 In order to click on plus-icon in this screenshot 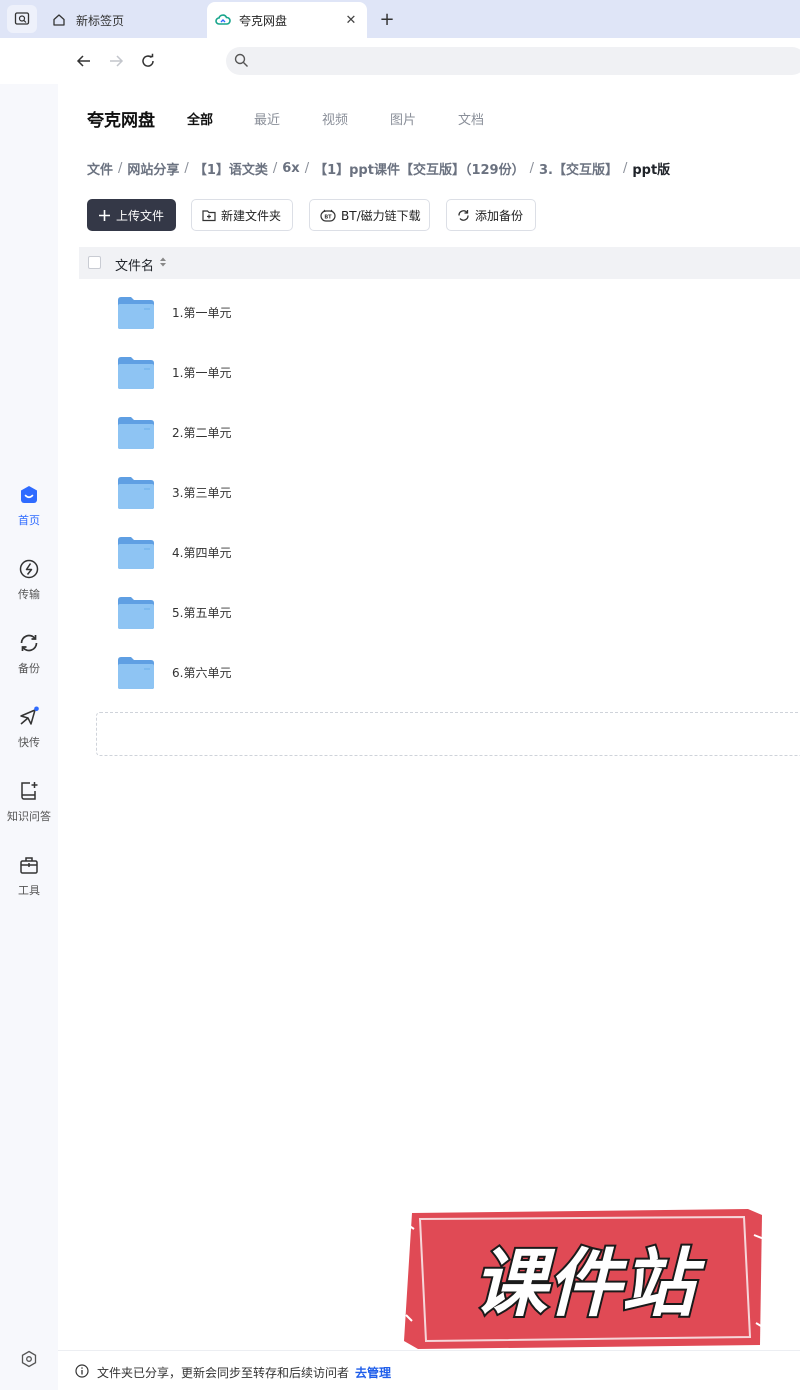, I will do `click(104, 215)`.